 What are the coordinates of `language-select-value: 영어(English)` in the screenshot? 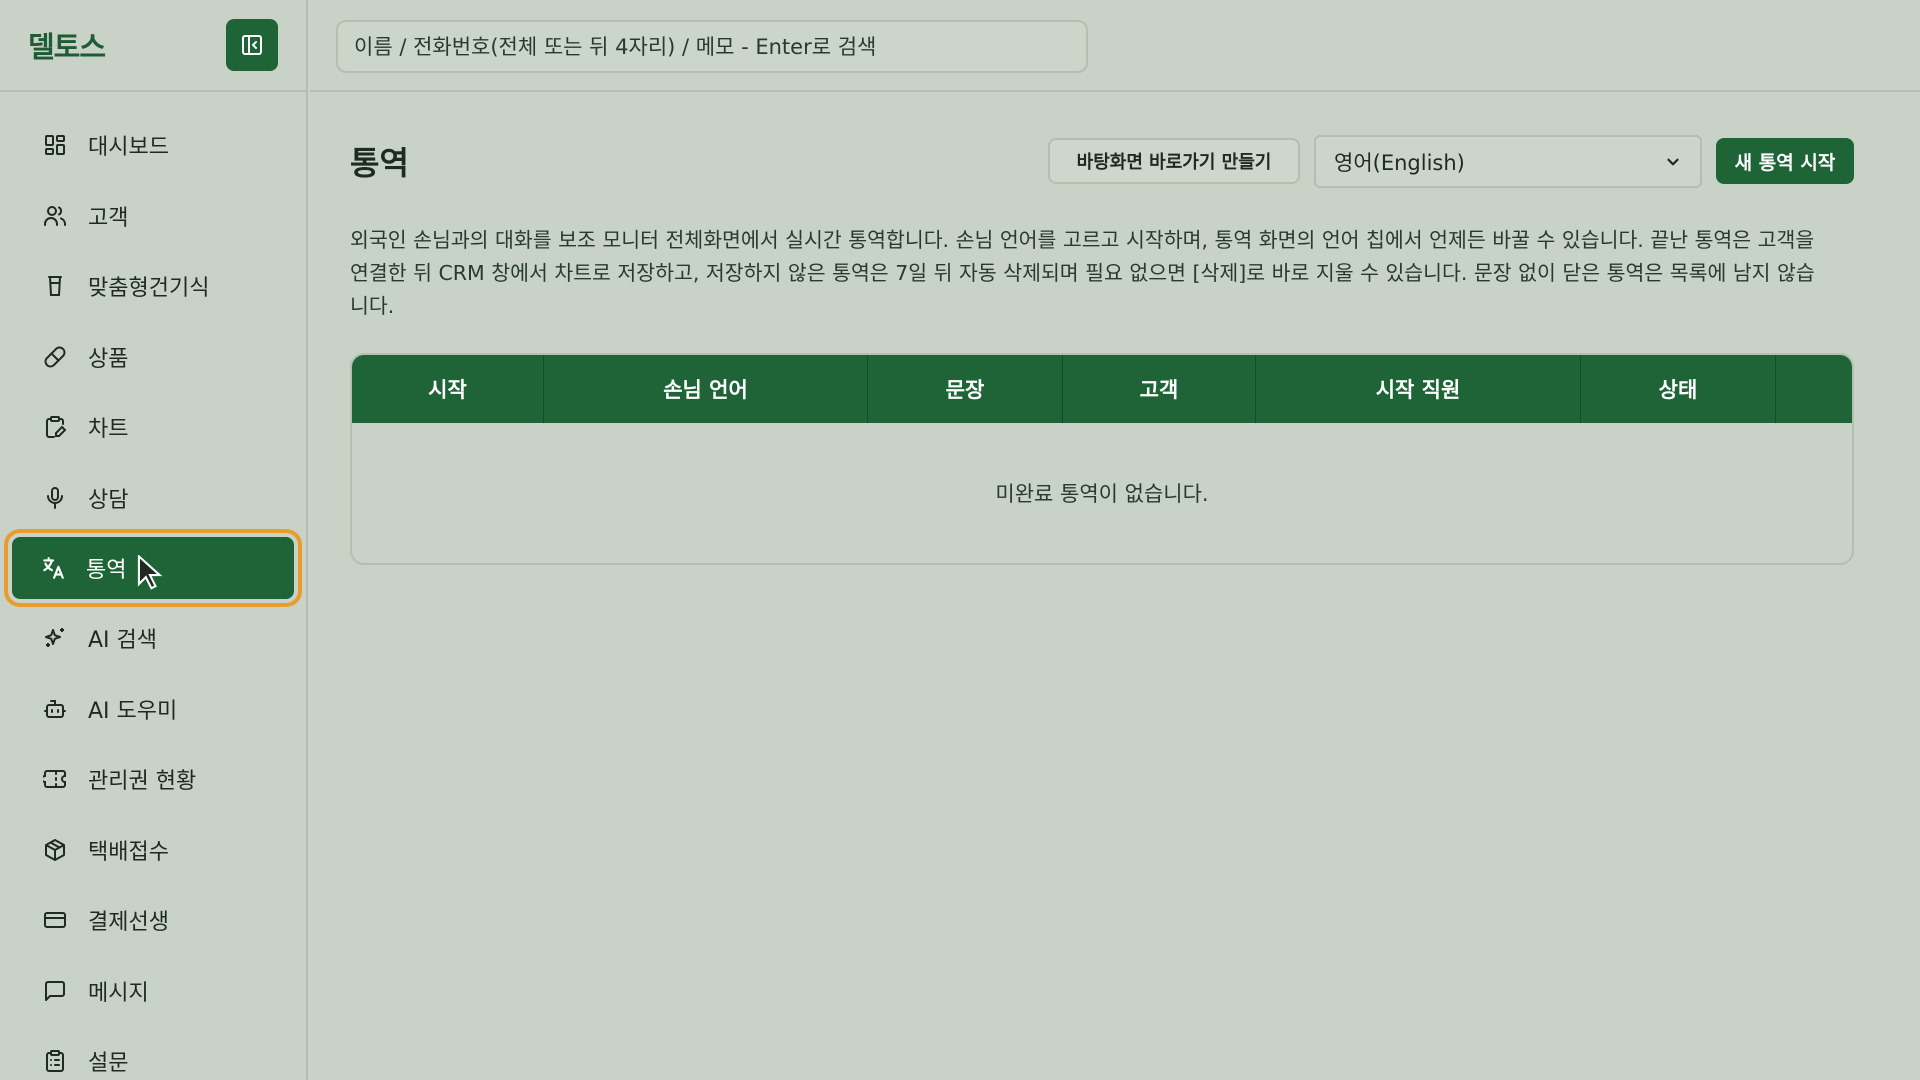 It's located at (1399, 162).